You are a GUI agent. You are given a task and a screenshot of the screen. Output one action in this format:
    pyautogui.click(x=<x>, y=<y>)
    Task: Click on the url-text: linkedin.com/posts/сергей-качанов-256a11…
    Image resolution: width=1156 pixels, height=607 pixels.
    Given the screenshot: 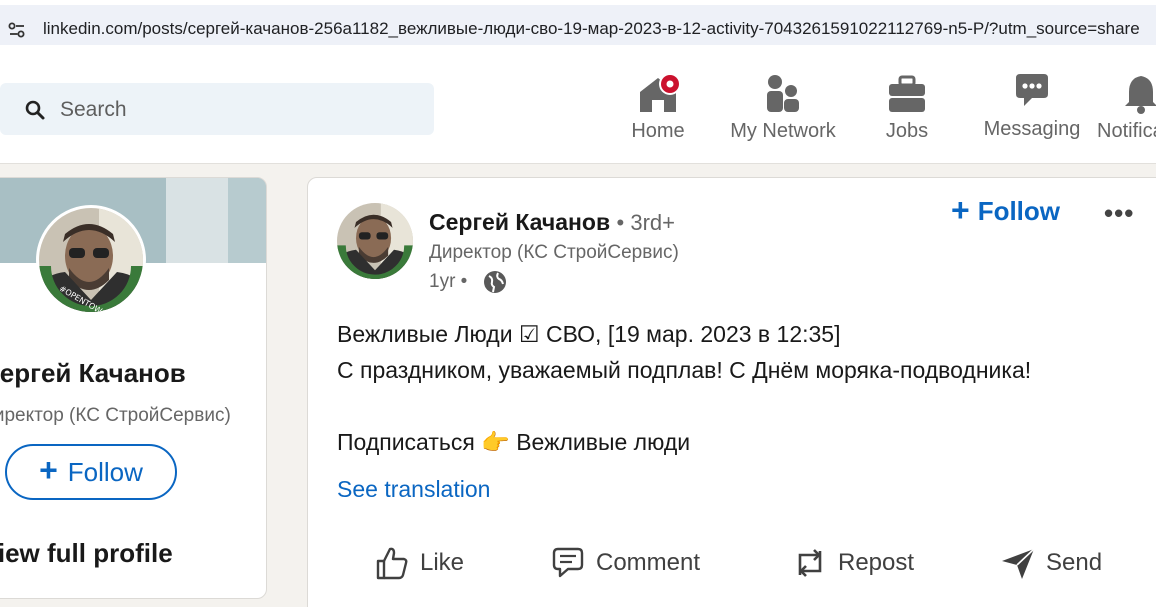 What is the action you would take?
    pyautogui.click(x=591, y=29)
    